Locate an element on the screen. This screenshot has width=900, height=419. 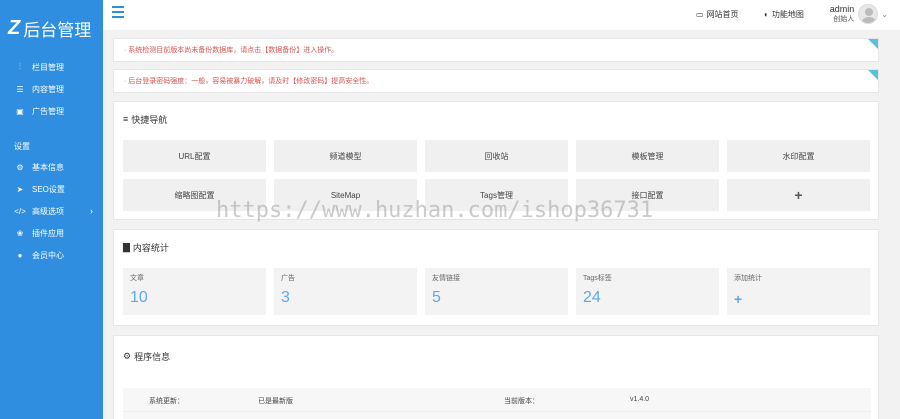
table-row: 系统更新： 已是最新版 当前版本： v1.4.0 is located at coordinates (497, 400).